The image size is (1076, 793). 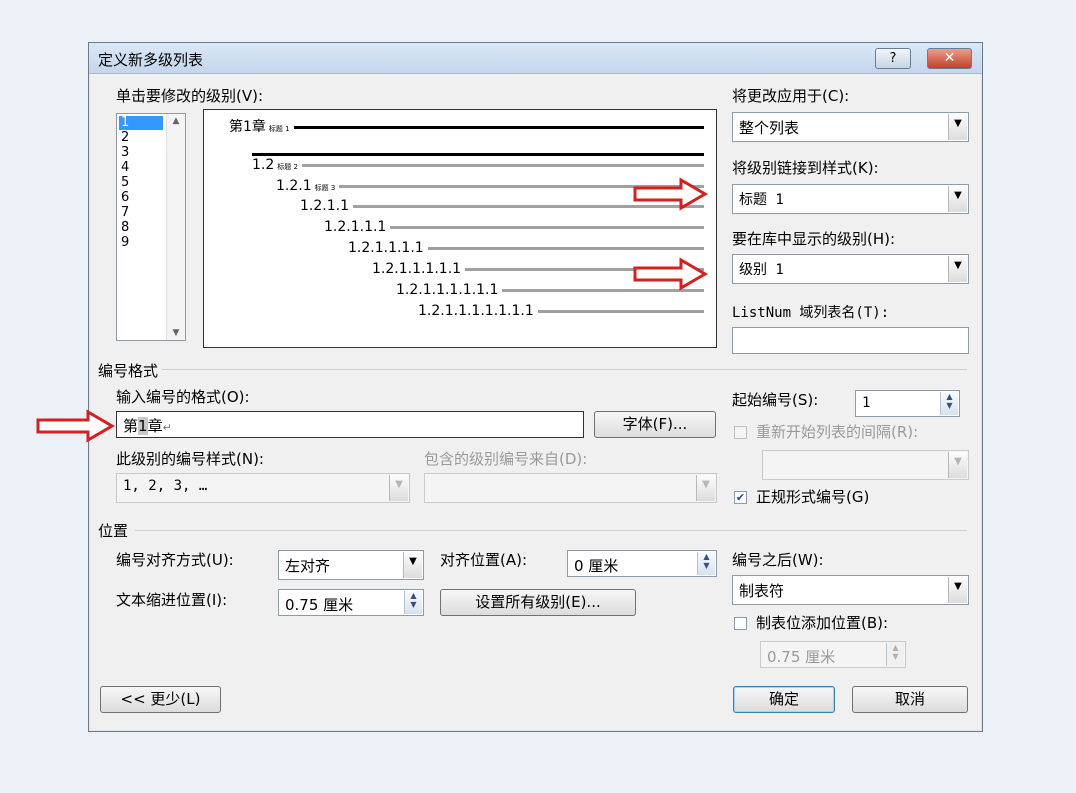 I want to click on less-button: << 更少(L), so click(x=160, y=699).